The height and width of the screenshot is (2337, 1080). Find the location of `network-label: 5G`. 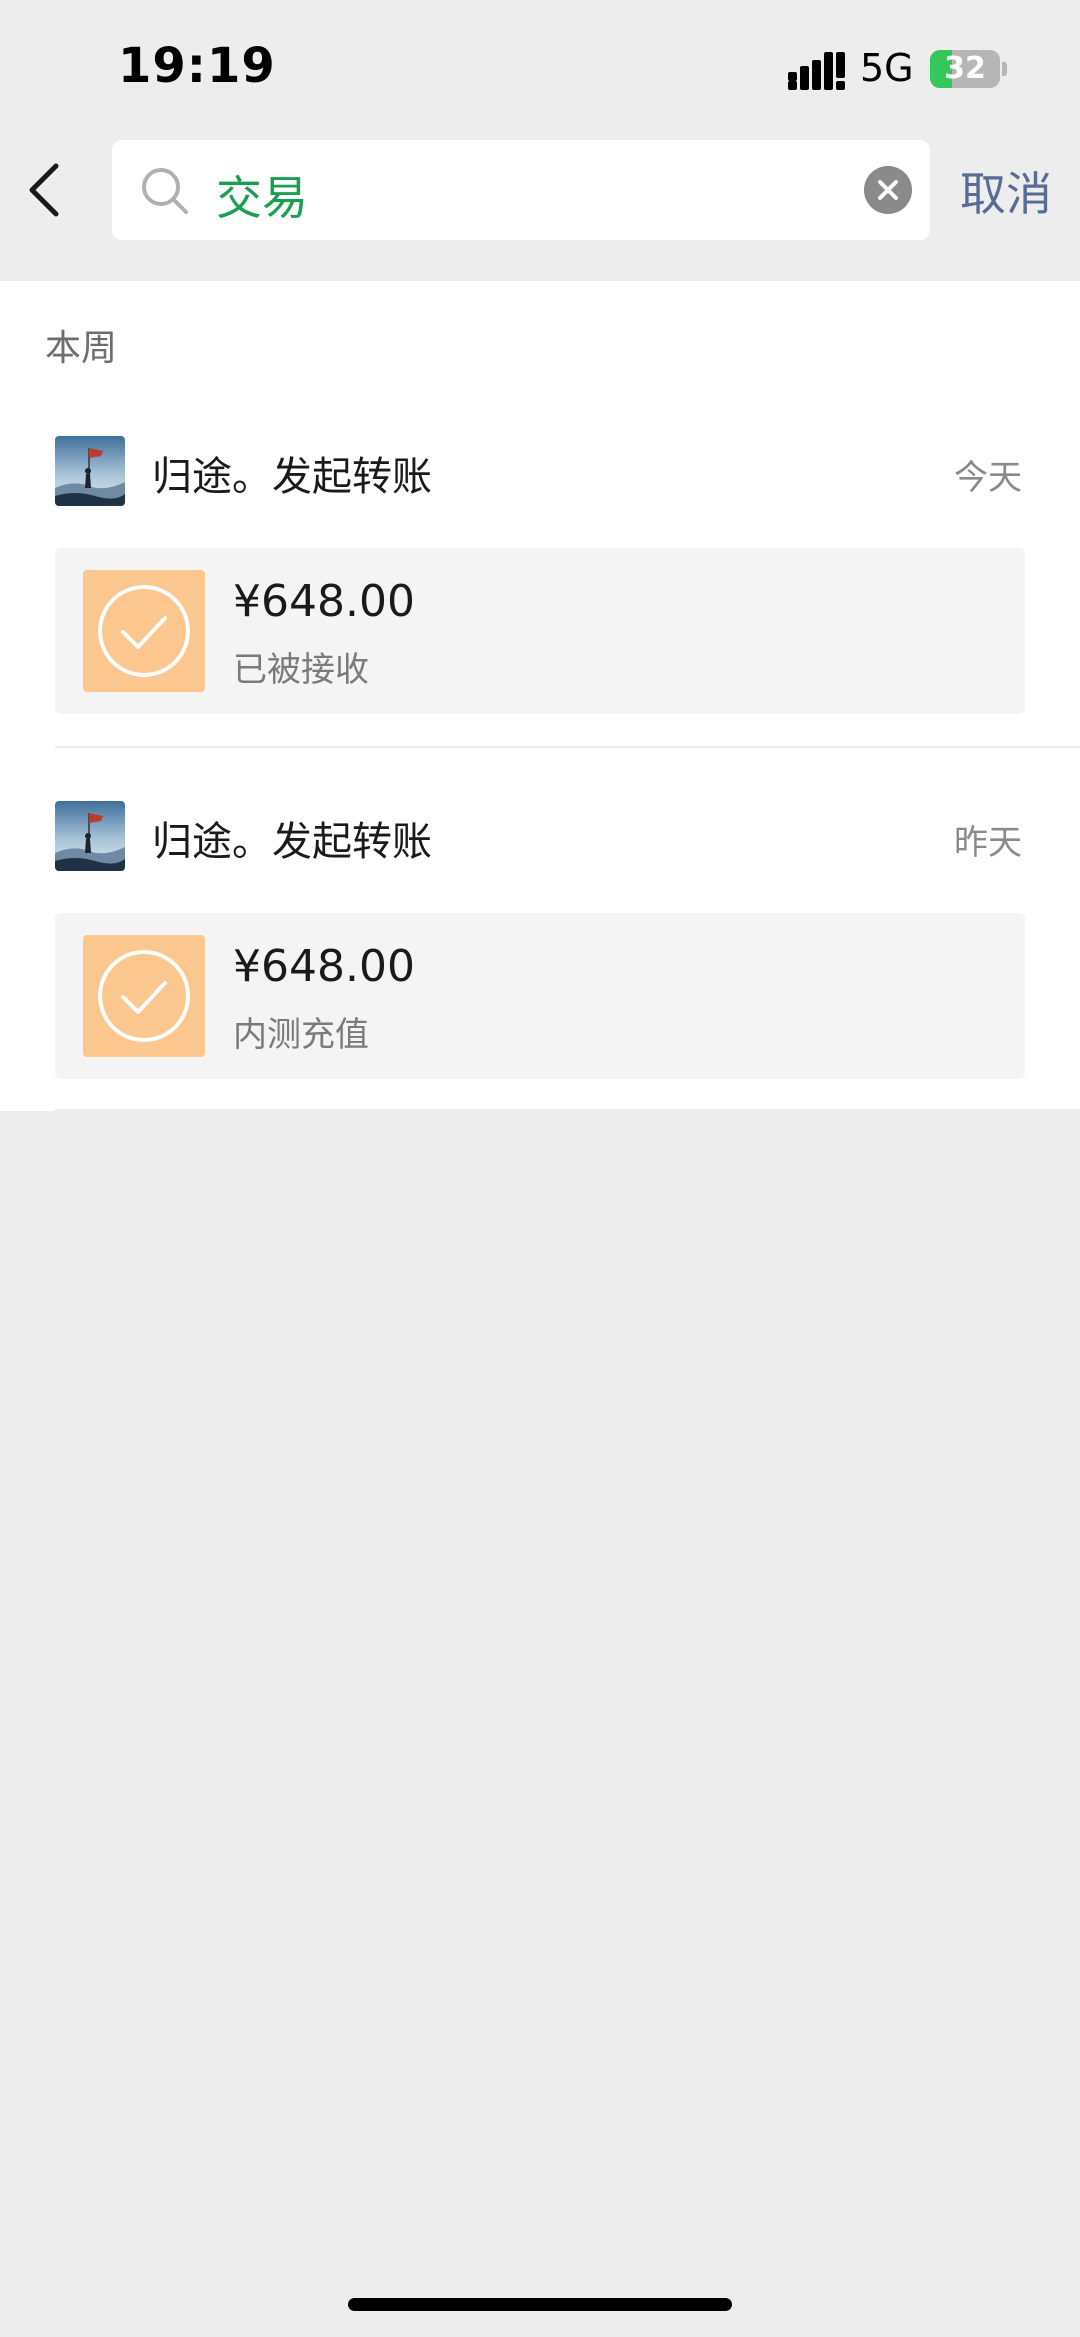

network-label: 5G is located at coordinates (887, 68).